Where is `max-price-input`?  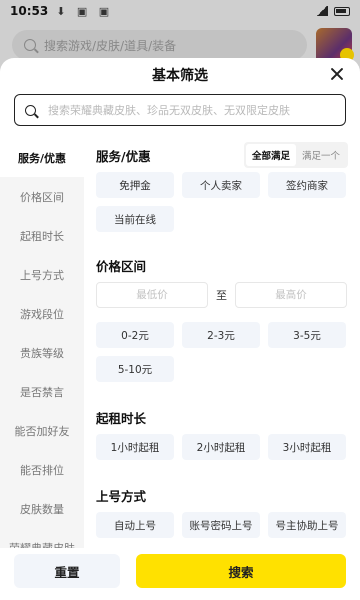
max-price-input is located at coordinates (291, 295).